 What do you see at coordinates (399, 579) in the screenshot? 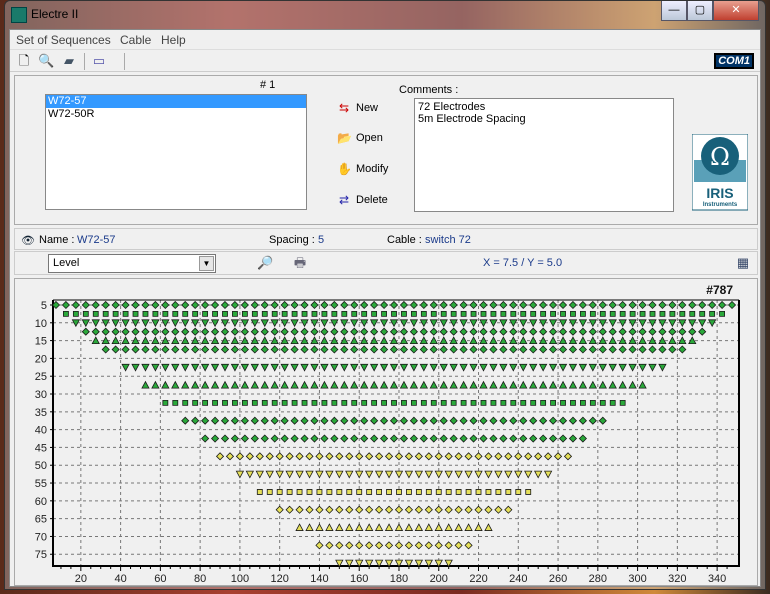
I see `x-tick-label: 180` at bounding box center [399, 579].